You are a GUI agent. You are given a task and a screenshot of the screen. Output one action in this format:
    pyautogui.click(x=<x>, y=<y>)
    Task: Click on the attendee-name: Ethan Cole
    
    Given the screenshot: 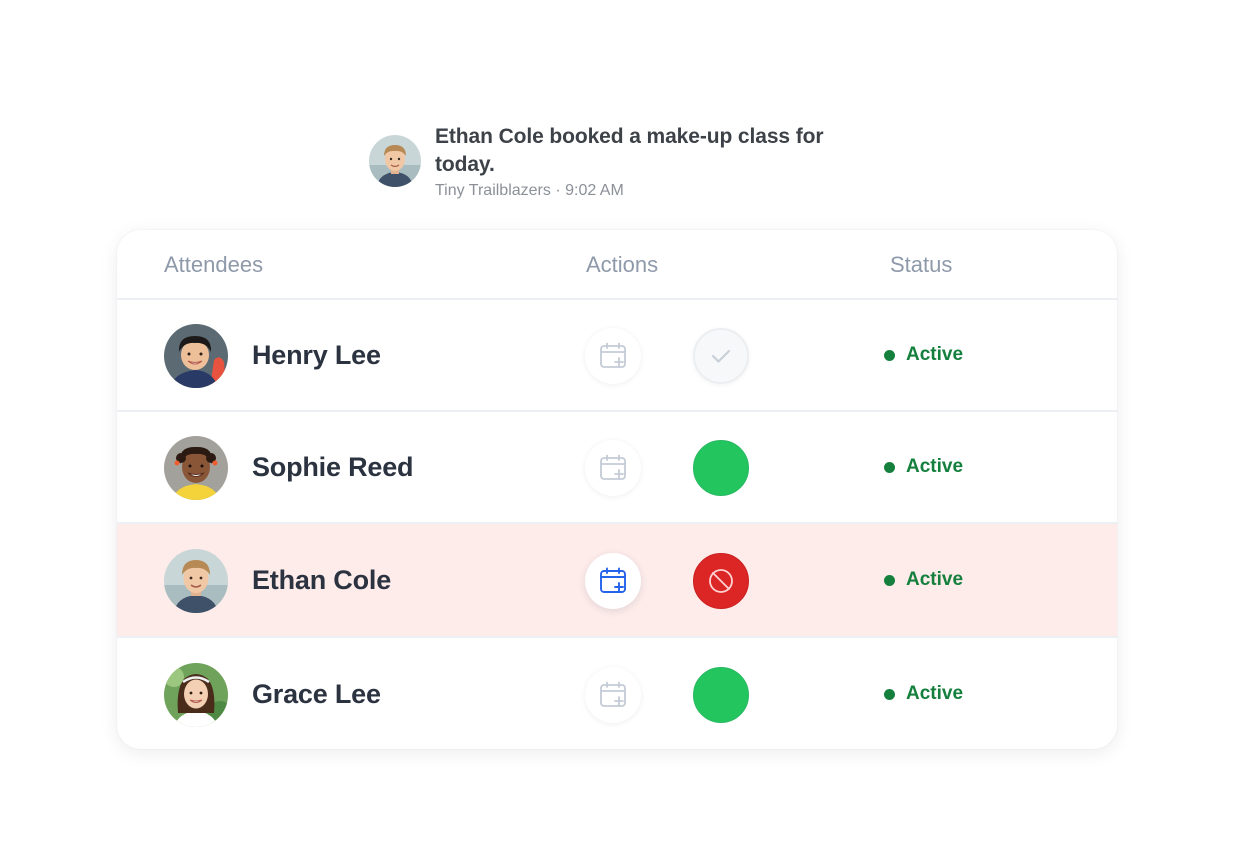 What is the action you would take?
    pyautogui.click(x=321, y=580)
    